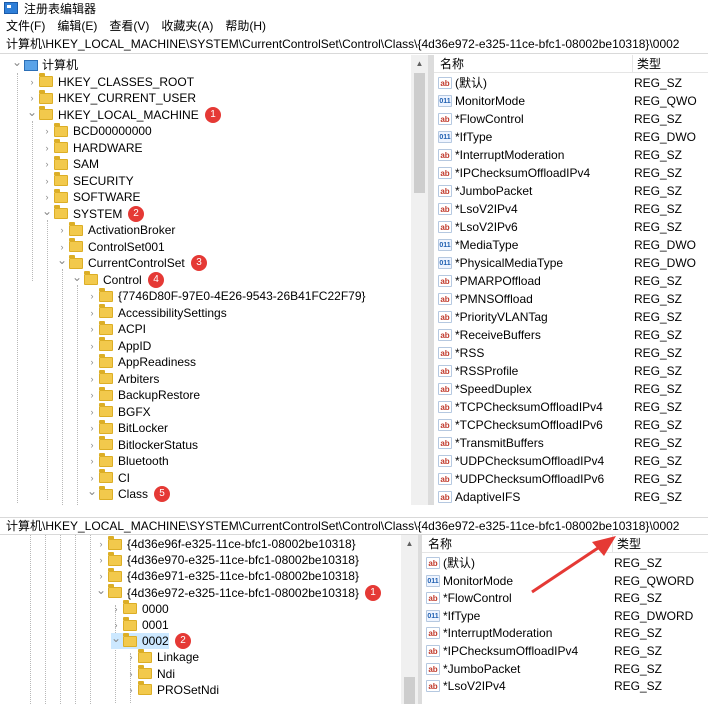 This screenshot has height=704, width=708. I want to click on tree-node: ⌄ {4d36e972-e325-11ce-bfc1-08002be10318}, so click(227, 591).